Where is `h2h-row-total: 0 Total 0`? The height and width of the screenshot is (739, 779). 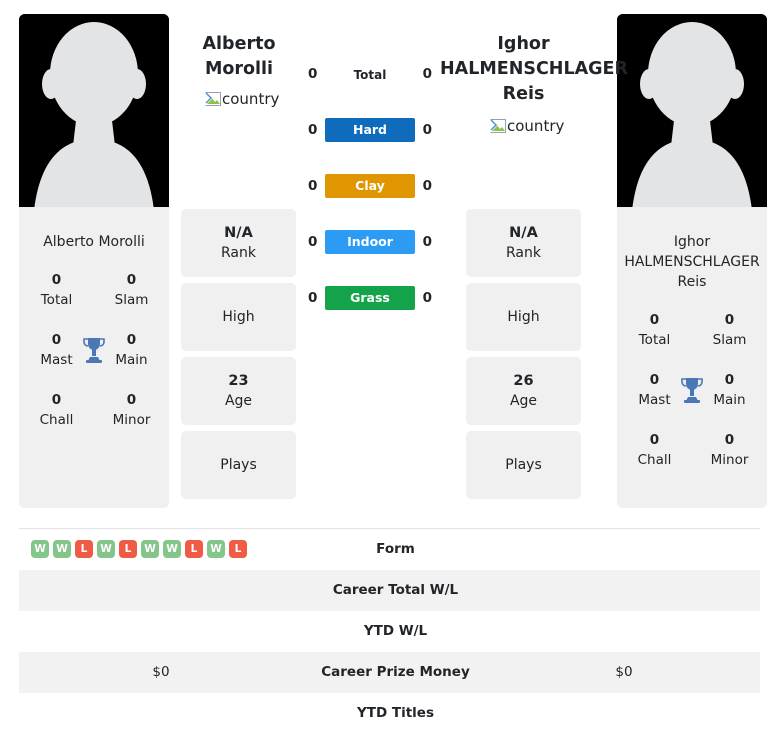 h2h-row-total: 0 Total 0 is located at coordinates (370, 76).